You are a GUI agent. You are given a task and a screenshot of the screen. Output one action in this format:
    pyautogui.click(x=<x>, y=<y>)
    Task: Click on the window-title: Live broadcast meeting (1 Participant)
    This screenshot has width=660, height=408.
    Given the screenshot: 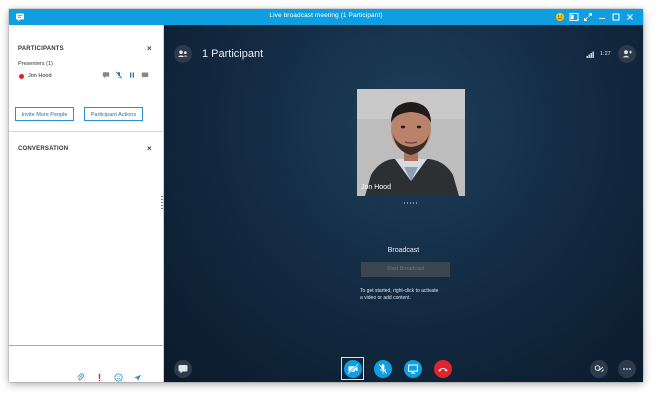 What is the action you would take?
    pyautogui.click(x=326, y=15)
    